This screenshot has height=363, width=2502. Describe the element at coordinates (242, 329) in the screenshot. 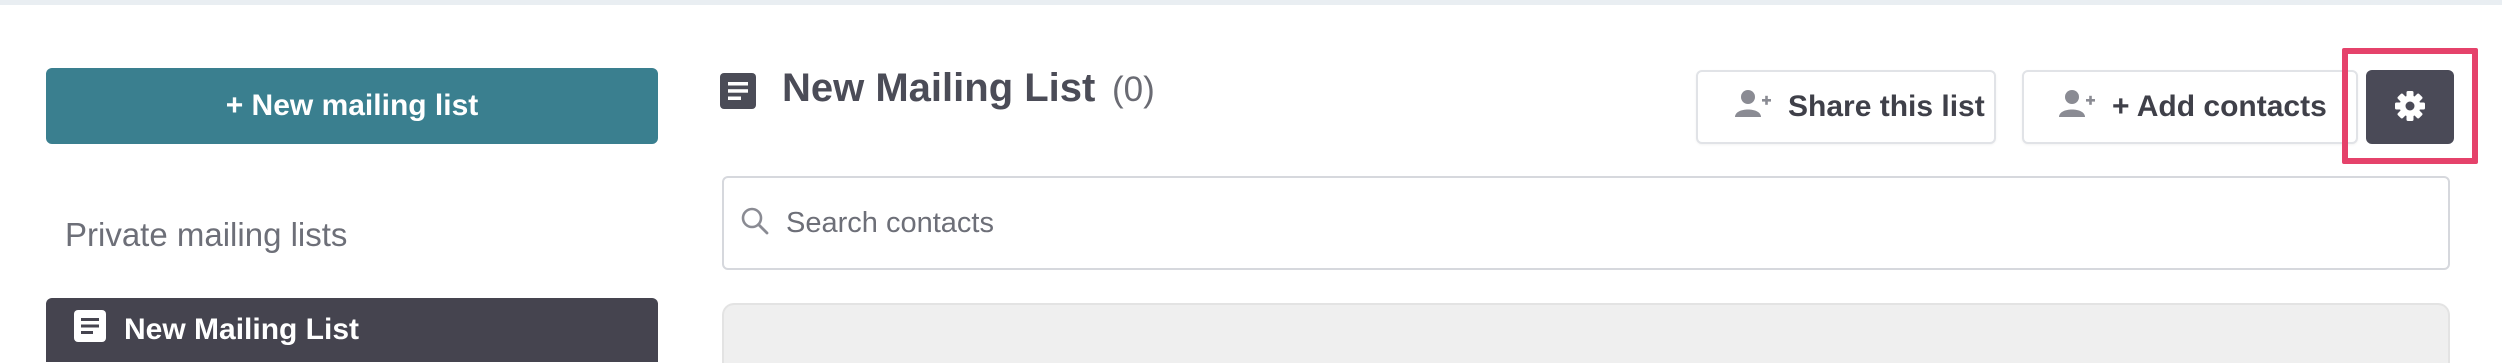

I see `sidebar-item-label: New Mailing List` at that location.